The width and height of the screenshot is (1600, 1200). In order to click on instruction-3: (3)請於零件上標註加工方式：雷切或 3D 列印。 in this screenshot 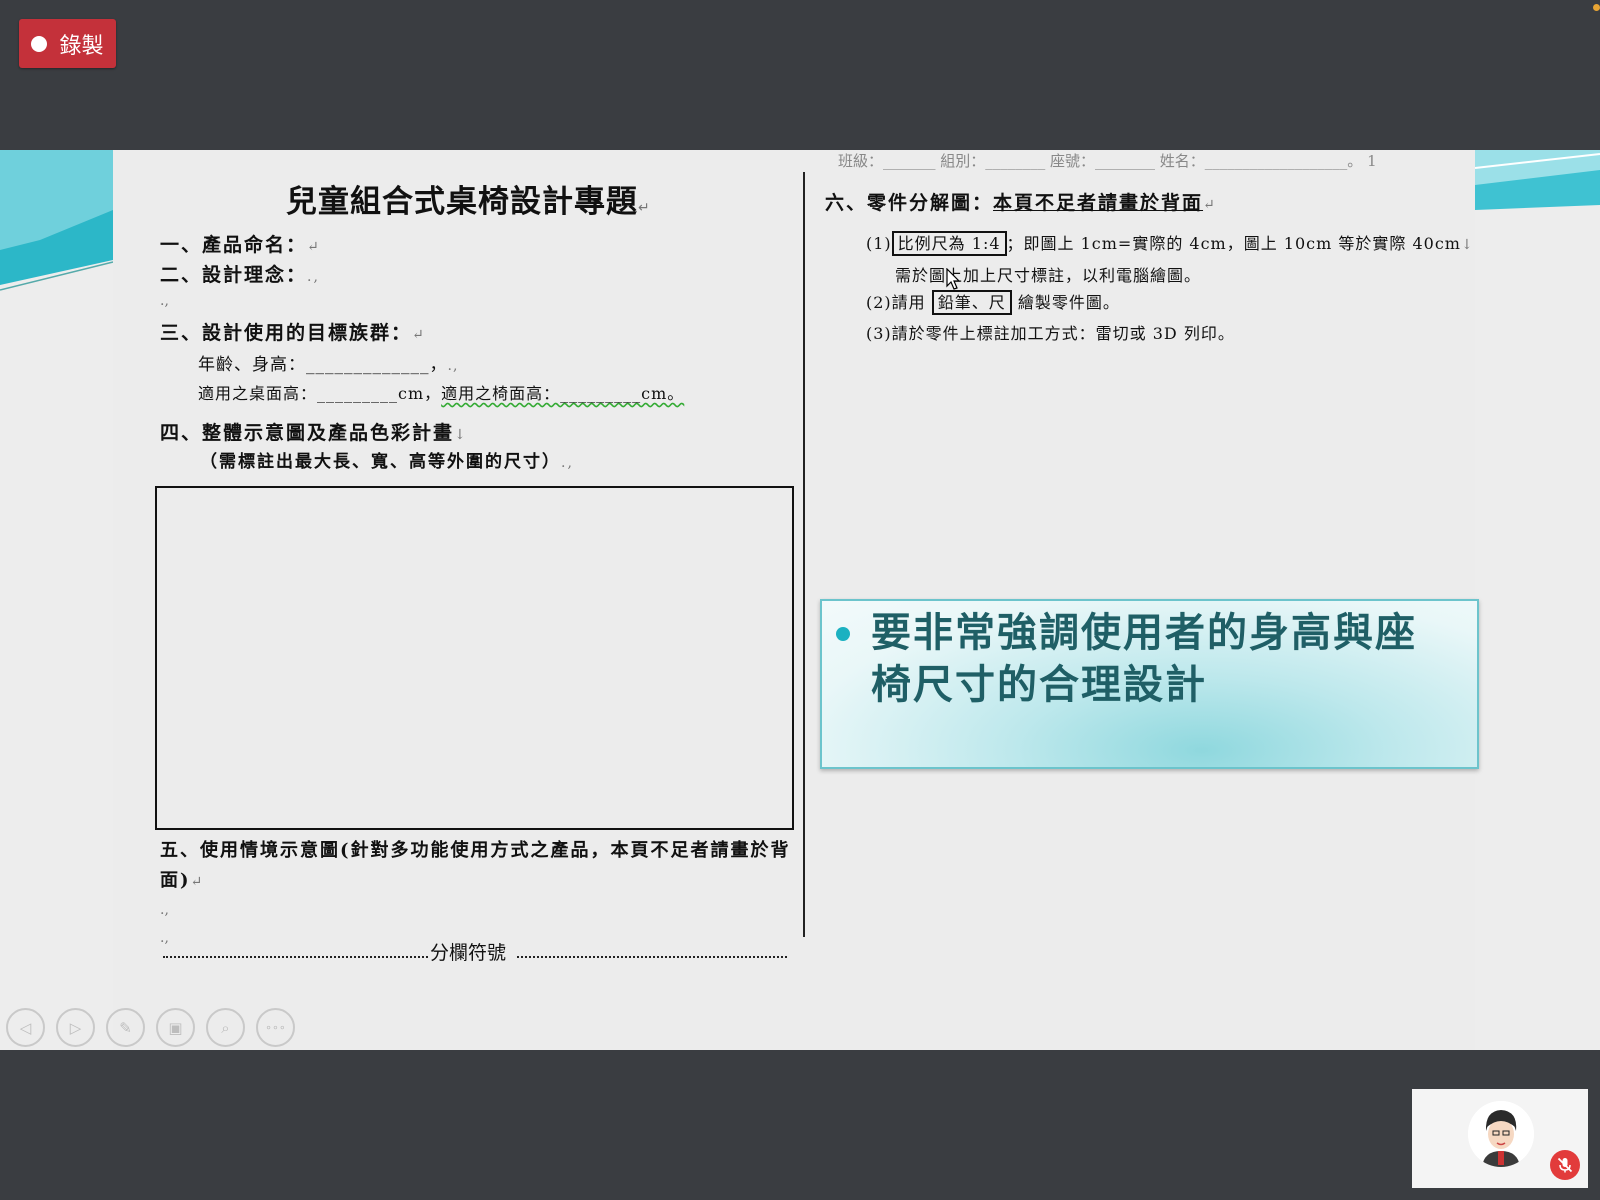, I will do `click(1050, 332)`.